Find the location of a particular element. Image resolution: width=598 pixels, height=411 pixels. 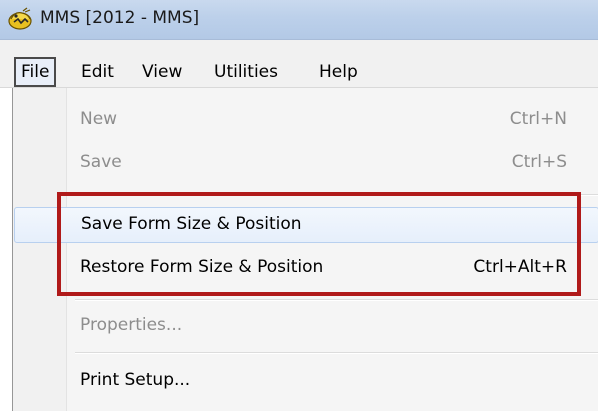

menu-item-label: Restore Form Size & Position is located at coordinates (202, 267).